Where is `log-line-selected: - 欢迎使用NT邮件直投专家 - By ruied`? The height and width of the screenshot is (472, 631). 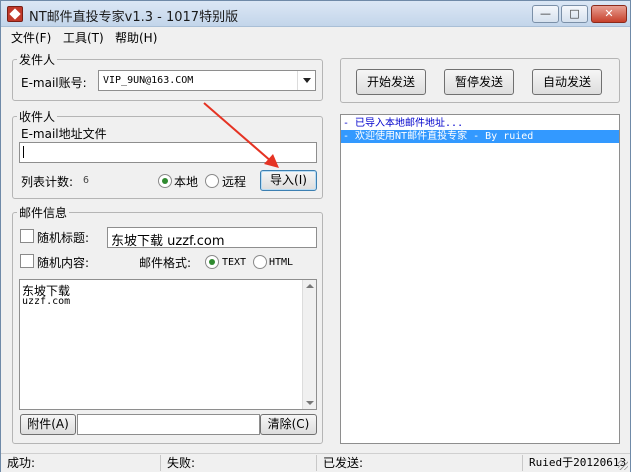
log-line-selected: - 欢迎使用NT邮件直投专家 - By ruied is located at coordinates (480, 136).